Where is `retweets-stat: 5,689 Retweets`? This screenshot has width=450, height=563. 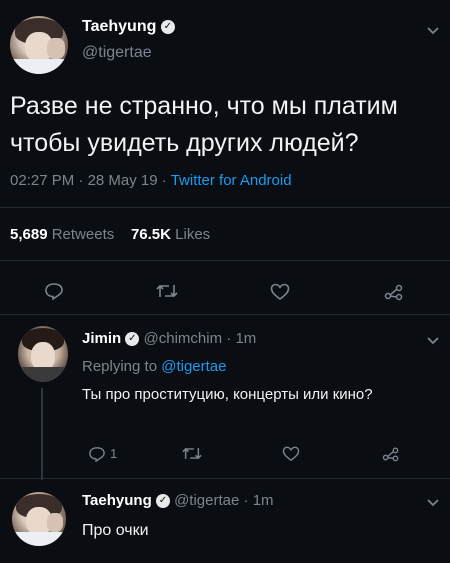 retweets-stat: 5,689 Retweets is located at coordinates (64, 234).